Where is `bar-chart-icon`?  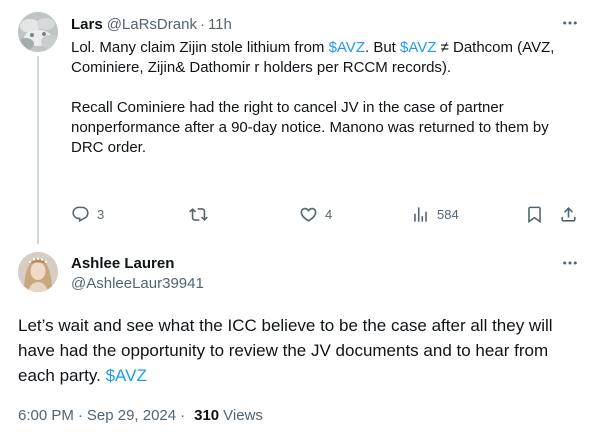 bar-chart-icon is located at coordinates (420, 214).